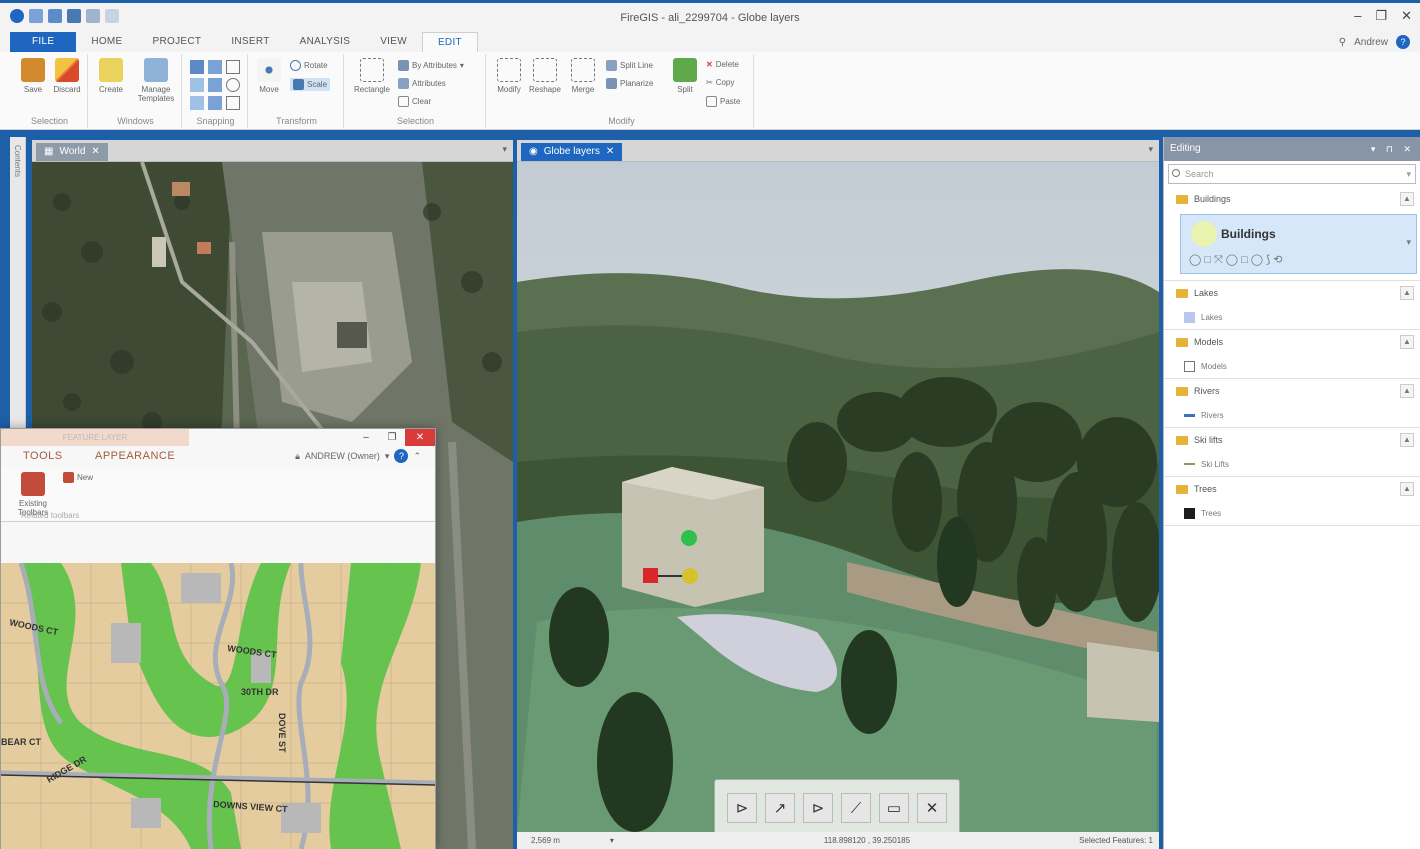 The width and height of the screenshot is (1420, 849). I want to click on tab-project: PROJECT, so click(177, 42).